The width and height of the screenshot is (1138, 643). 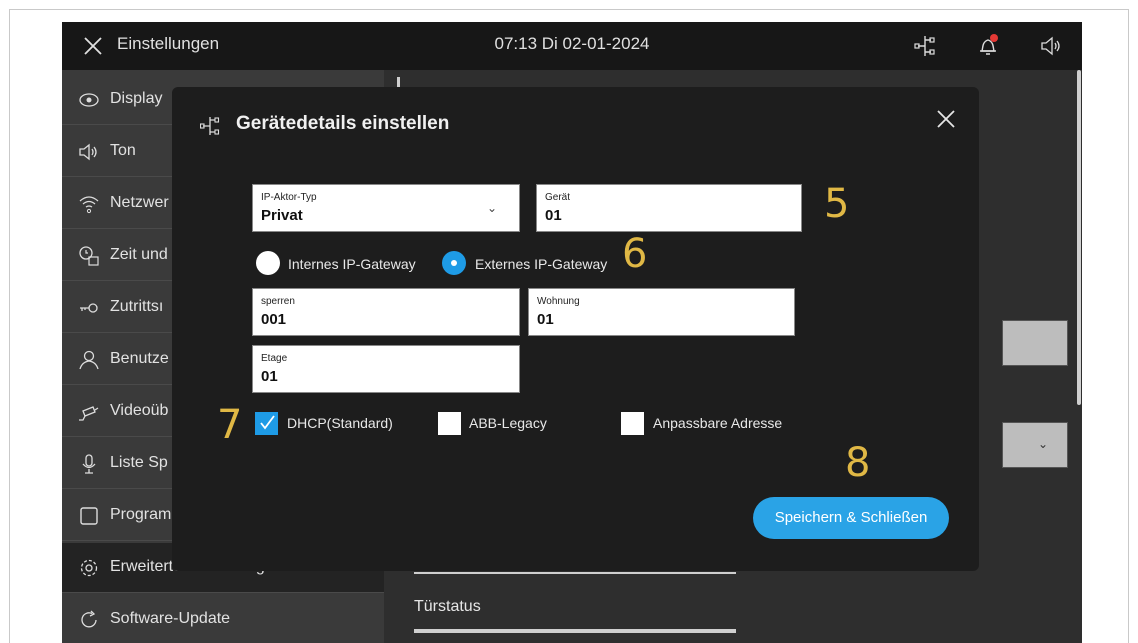 I want to click on background-dropdown: ⌄, so click(x=1035, y=445).